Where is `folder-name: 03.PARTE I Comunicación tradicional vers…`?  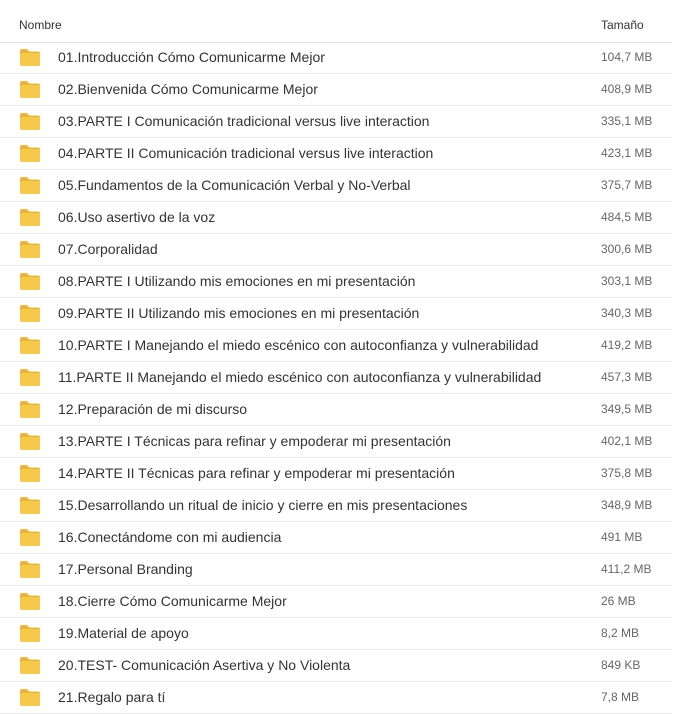 folder-name: 03.PARTE I Comunicación tradicional vers… is located at coordinates (243, 121).